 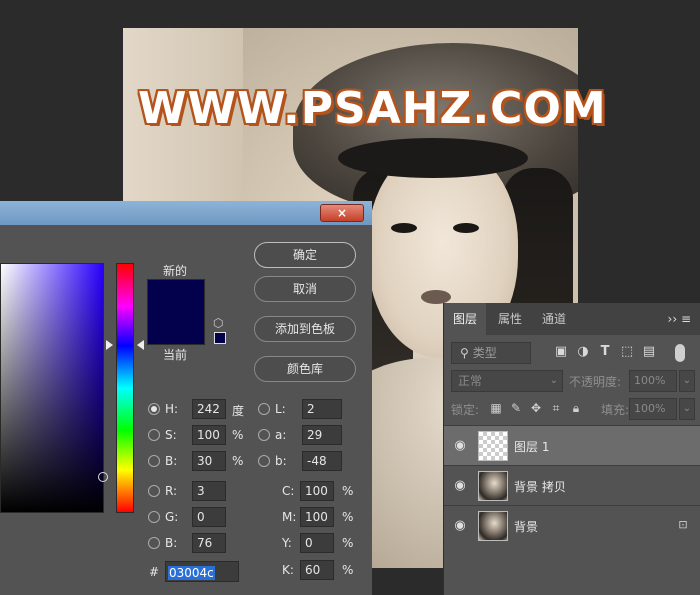 What do you see at coordinates (317, 491) in the screenshot?
I see `input-c: 100` at bounding box center [317, 491].